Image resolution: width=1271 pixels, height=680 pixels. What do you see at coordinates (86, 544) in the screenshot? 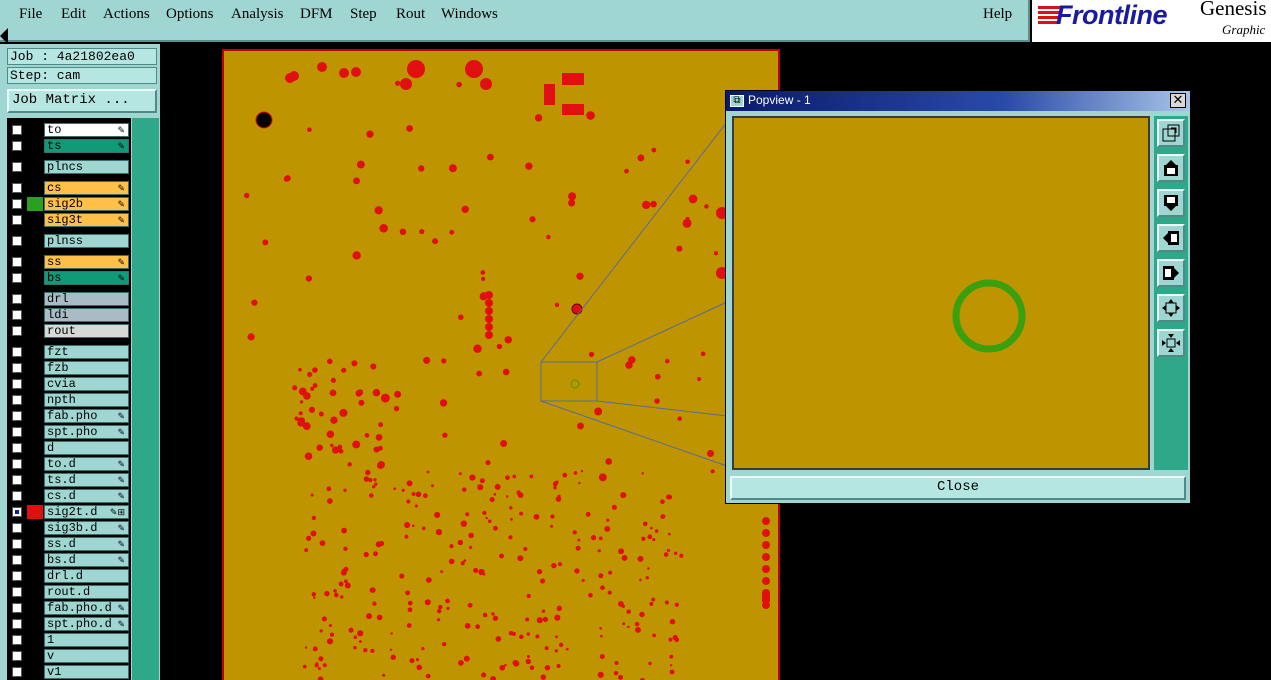
I see `layer-name: ss.d ✎` at bounding box center [86, 544].